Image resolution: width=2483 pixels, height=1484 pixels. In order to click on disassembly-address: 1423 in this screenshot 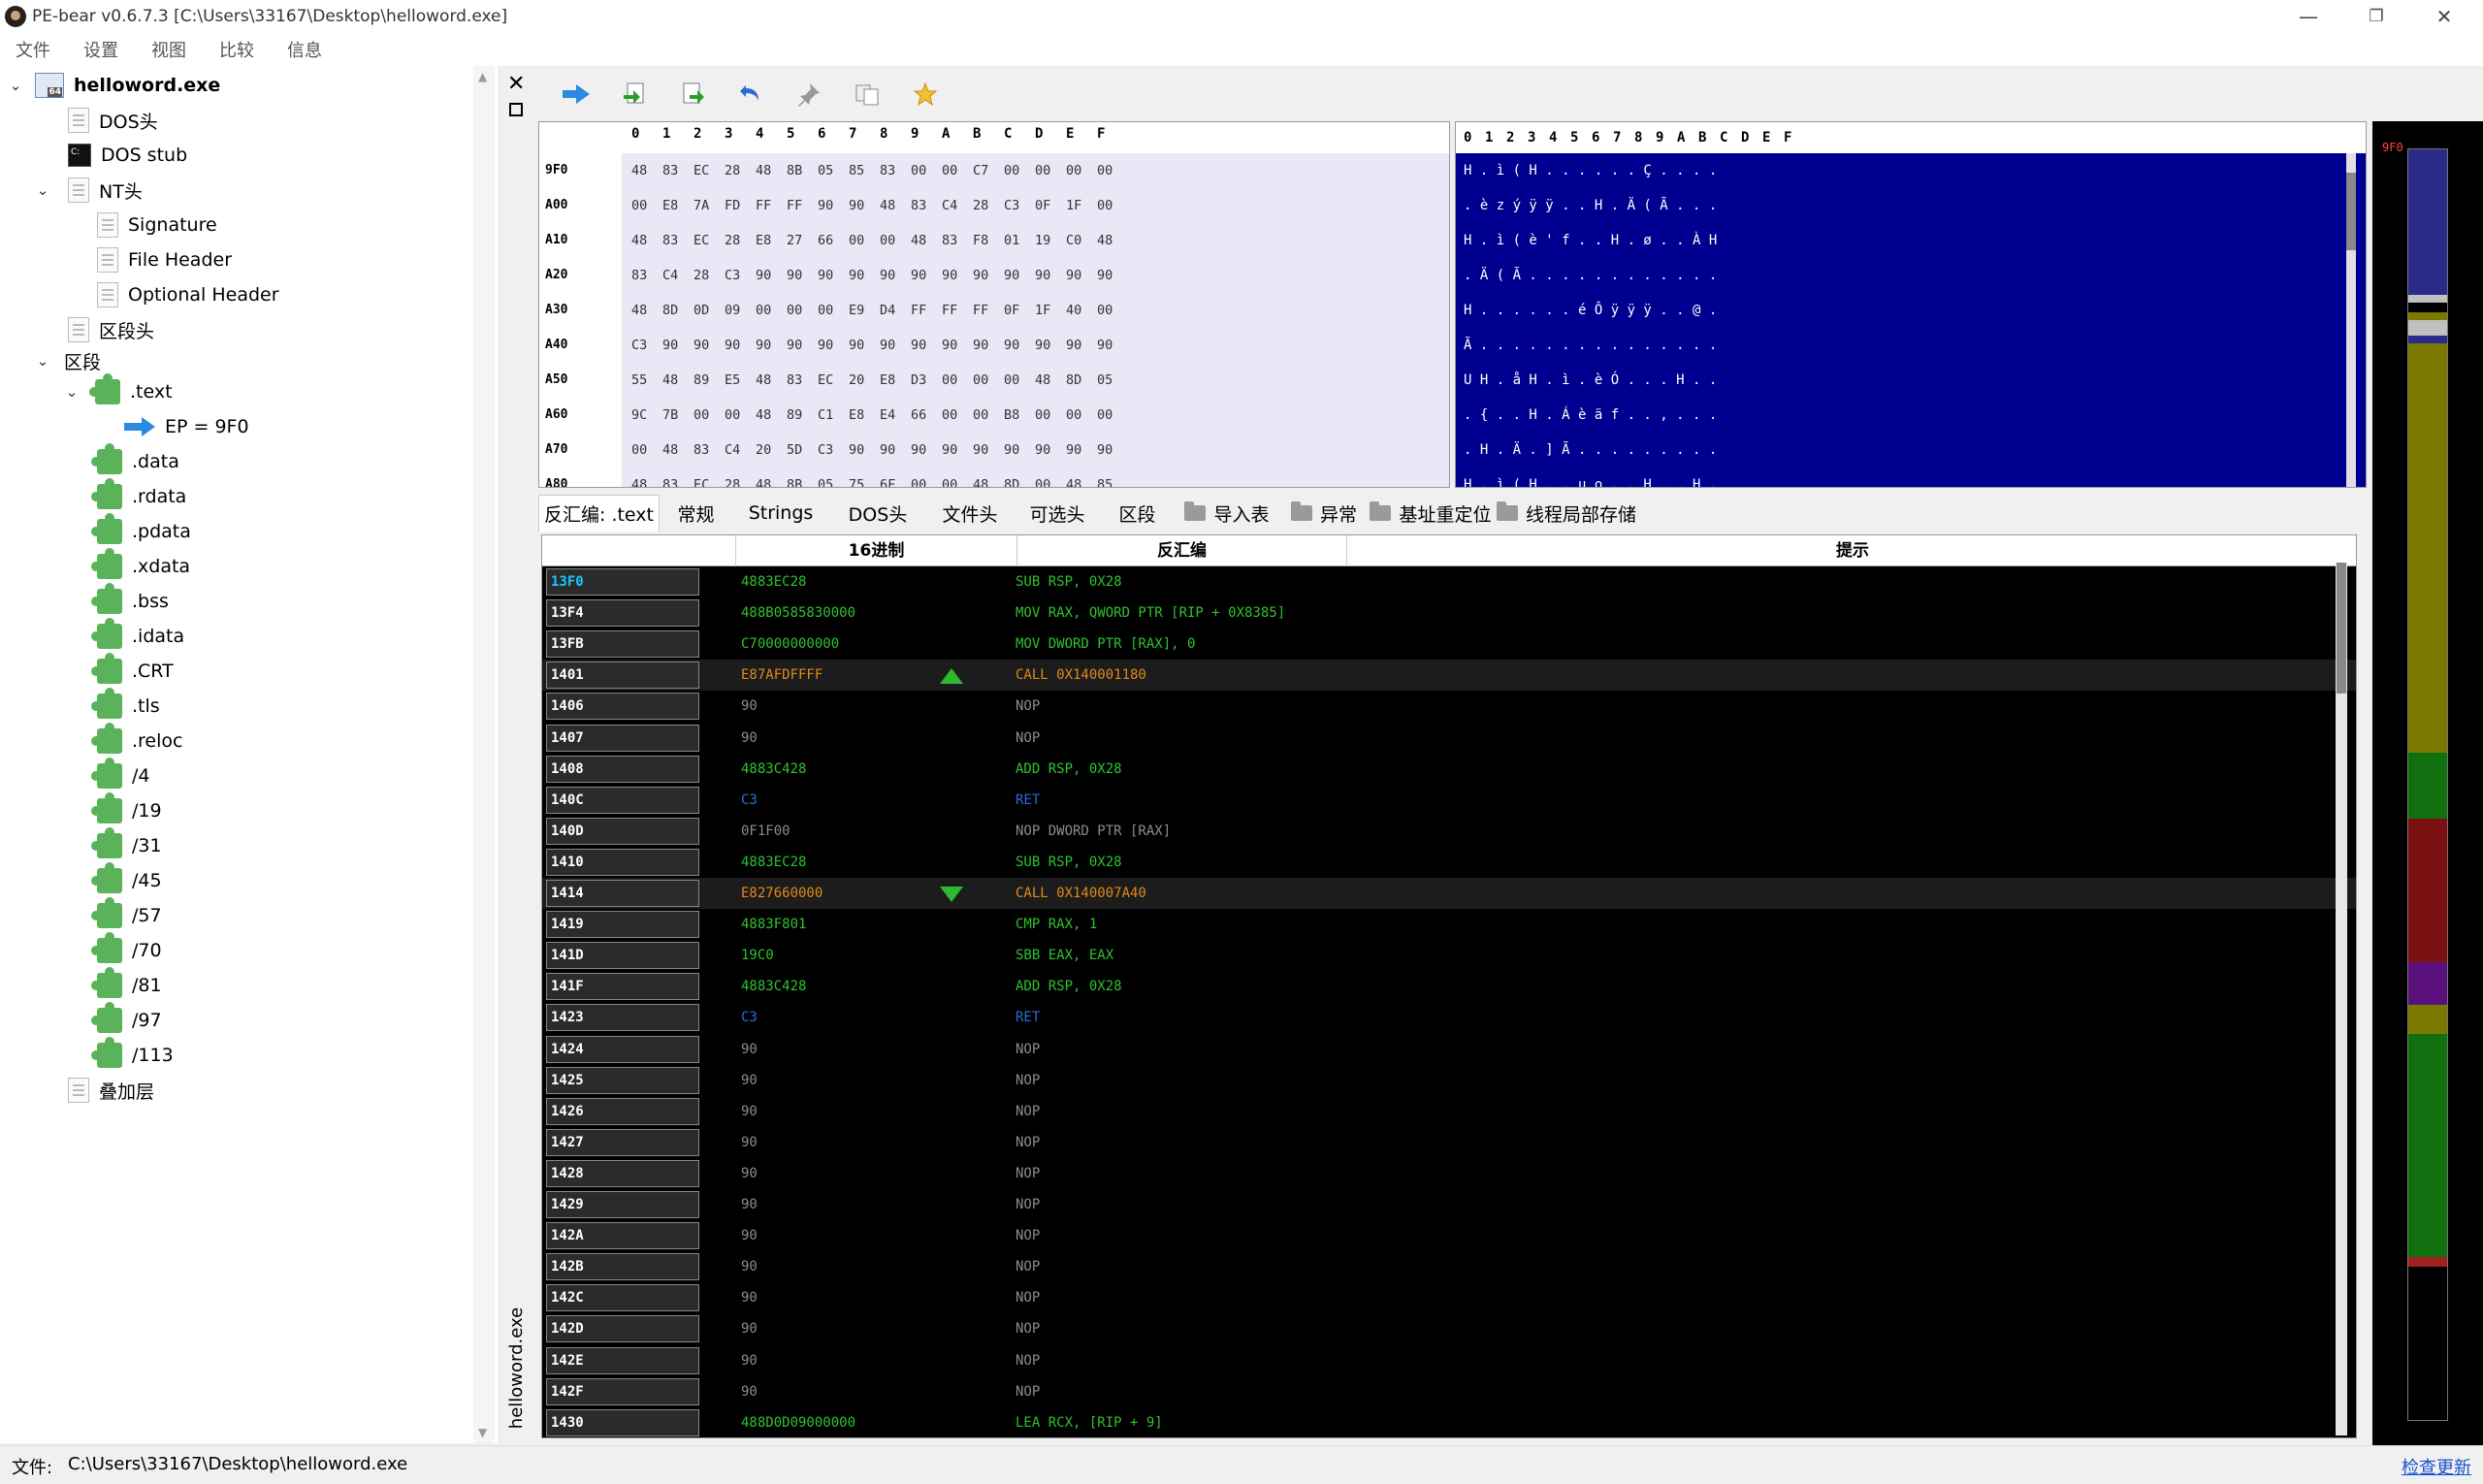, I will do `click(623, 1018)`.